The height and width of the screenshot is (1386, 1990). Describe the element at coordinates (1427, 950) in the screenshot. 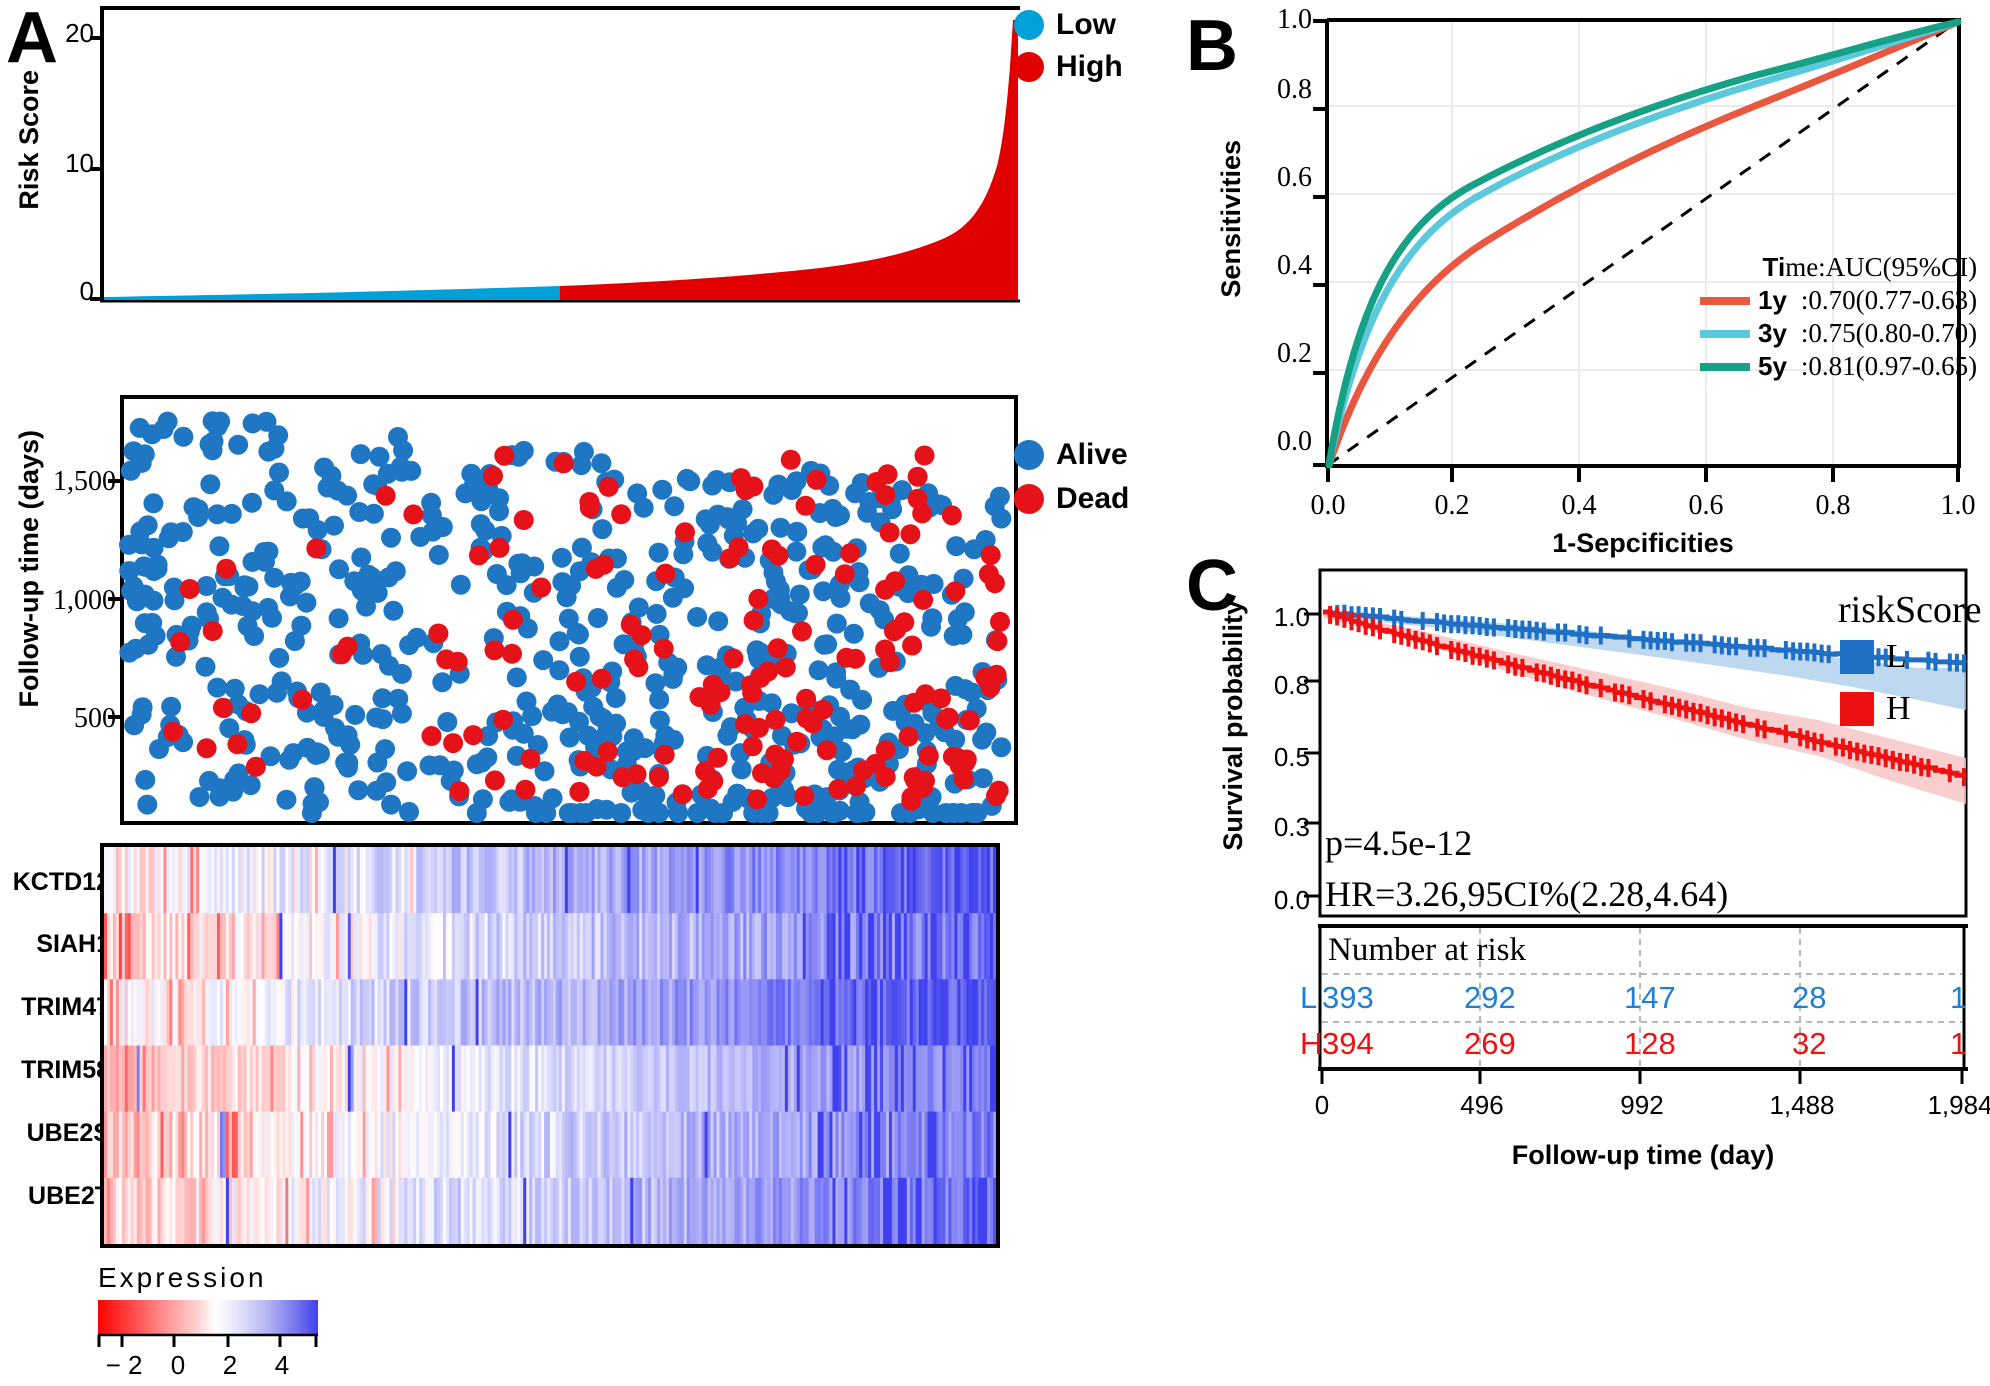

I see `risk-table-title: Number at risk` at that location.